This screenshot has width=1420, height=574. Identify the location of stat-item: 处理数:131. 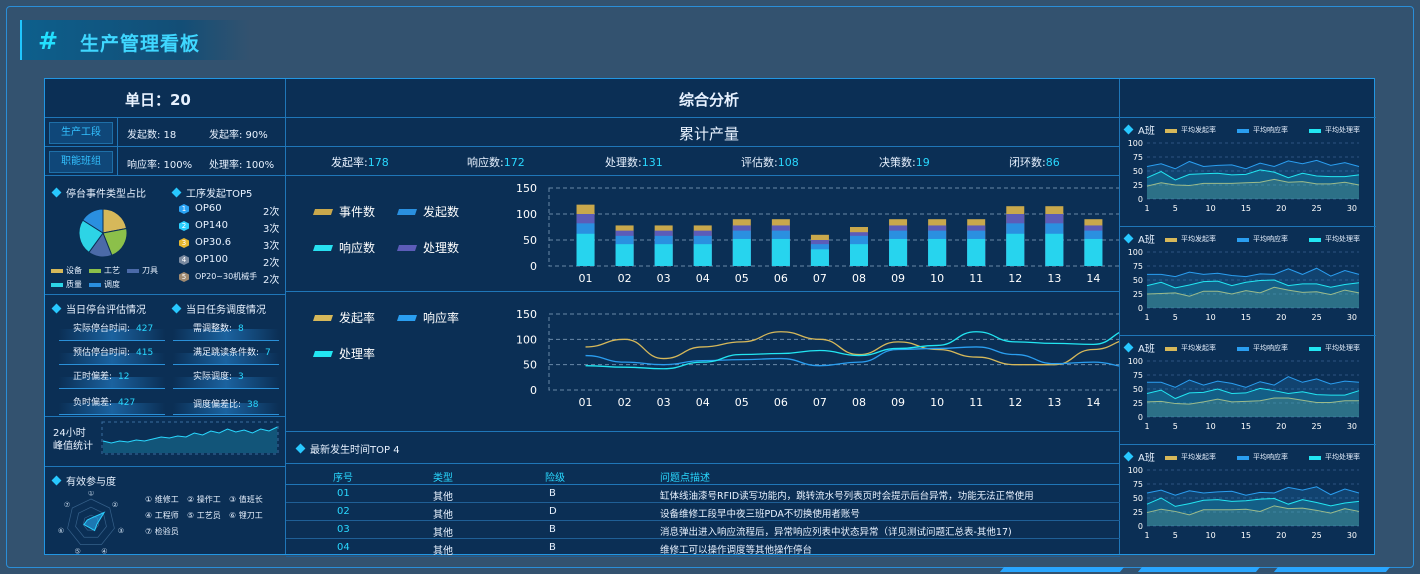
(634, 162).